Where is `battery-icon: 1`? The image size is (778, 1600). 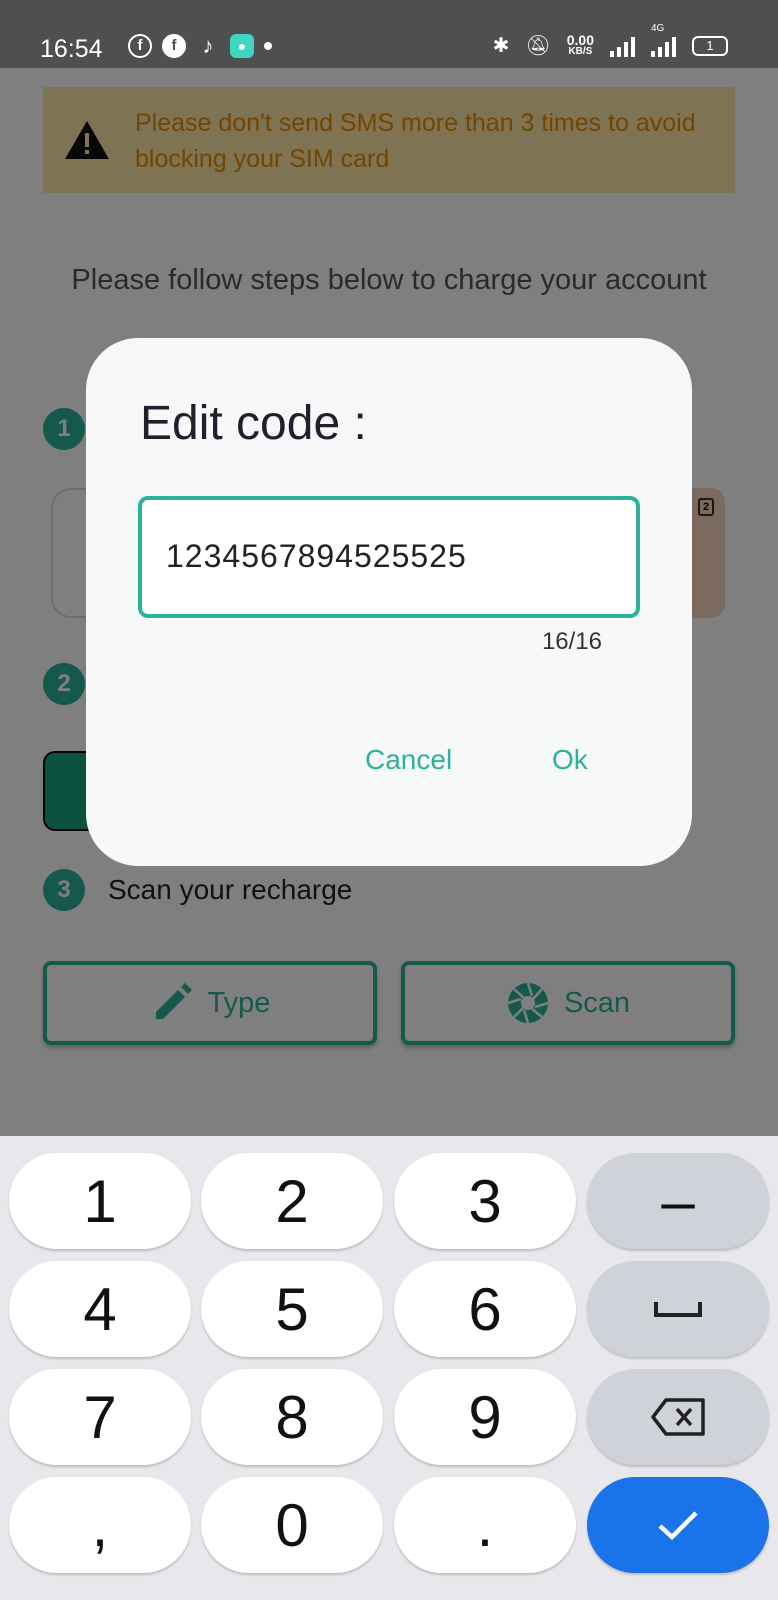
battery-icon: 1 is located at coordinates (710, 46).